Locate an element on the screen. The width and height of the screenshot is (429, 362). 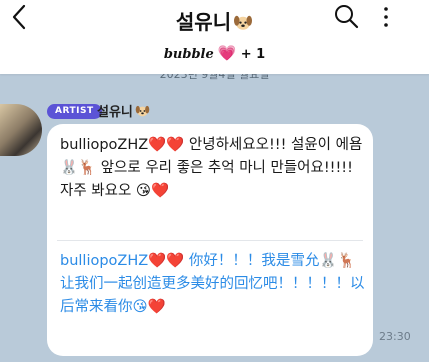
sender-name: 설유니 is located at coordinates (123, 110).